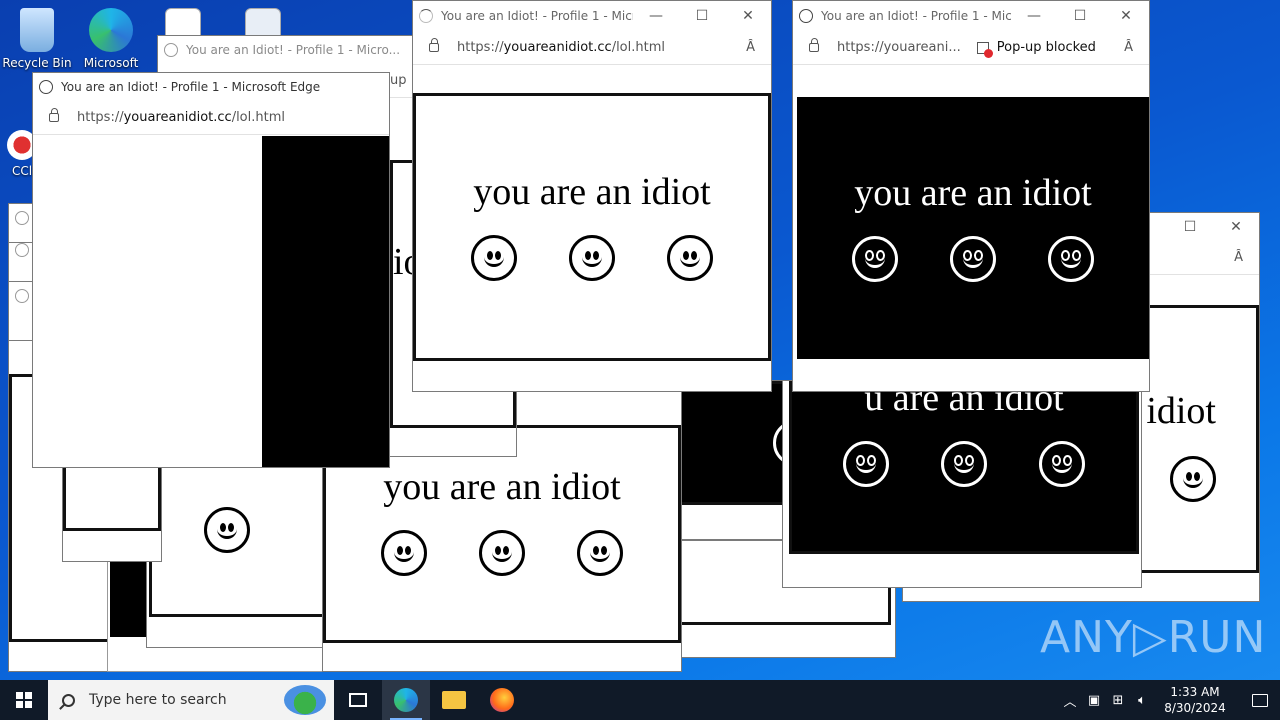 Image resolution: width=1280 pixels, height=720 pixels. I want to click on address-bar-fragment: up, so click(398, 80).